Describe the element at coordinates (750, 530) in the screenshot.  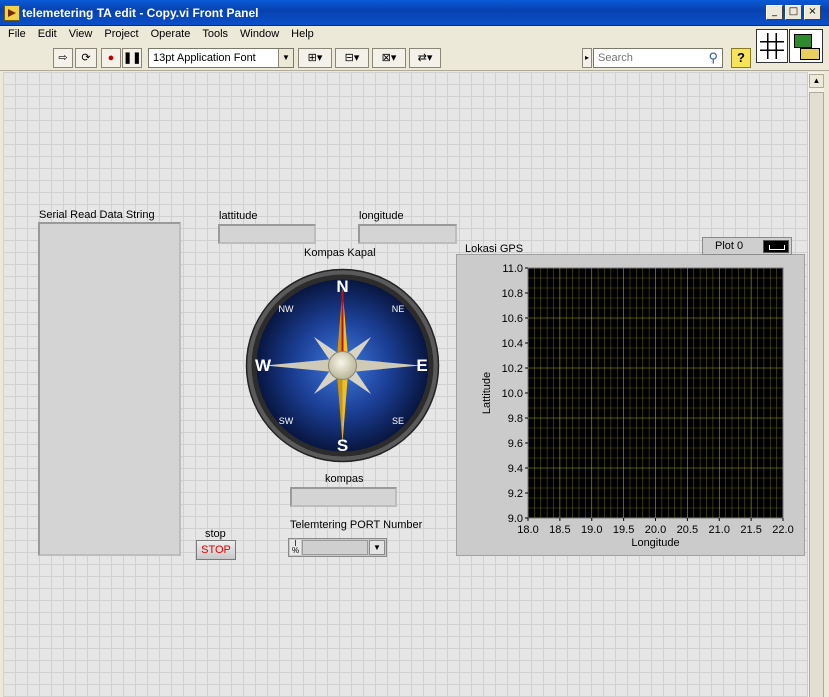
I see `x-tick-label: 21.5` at that location.